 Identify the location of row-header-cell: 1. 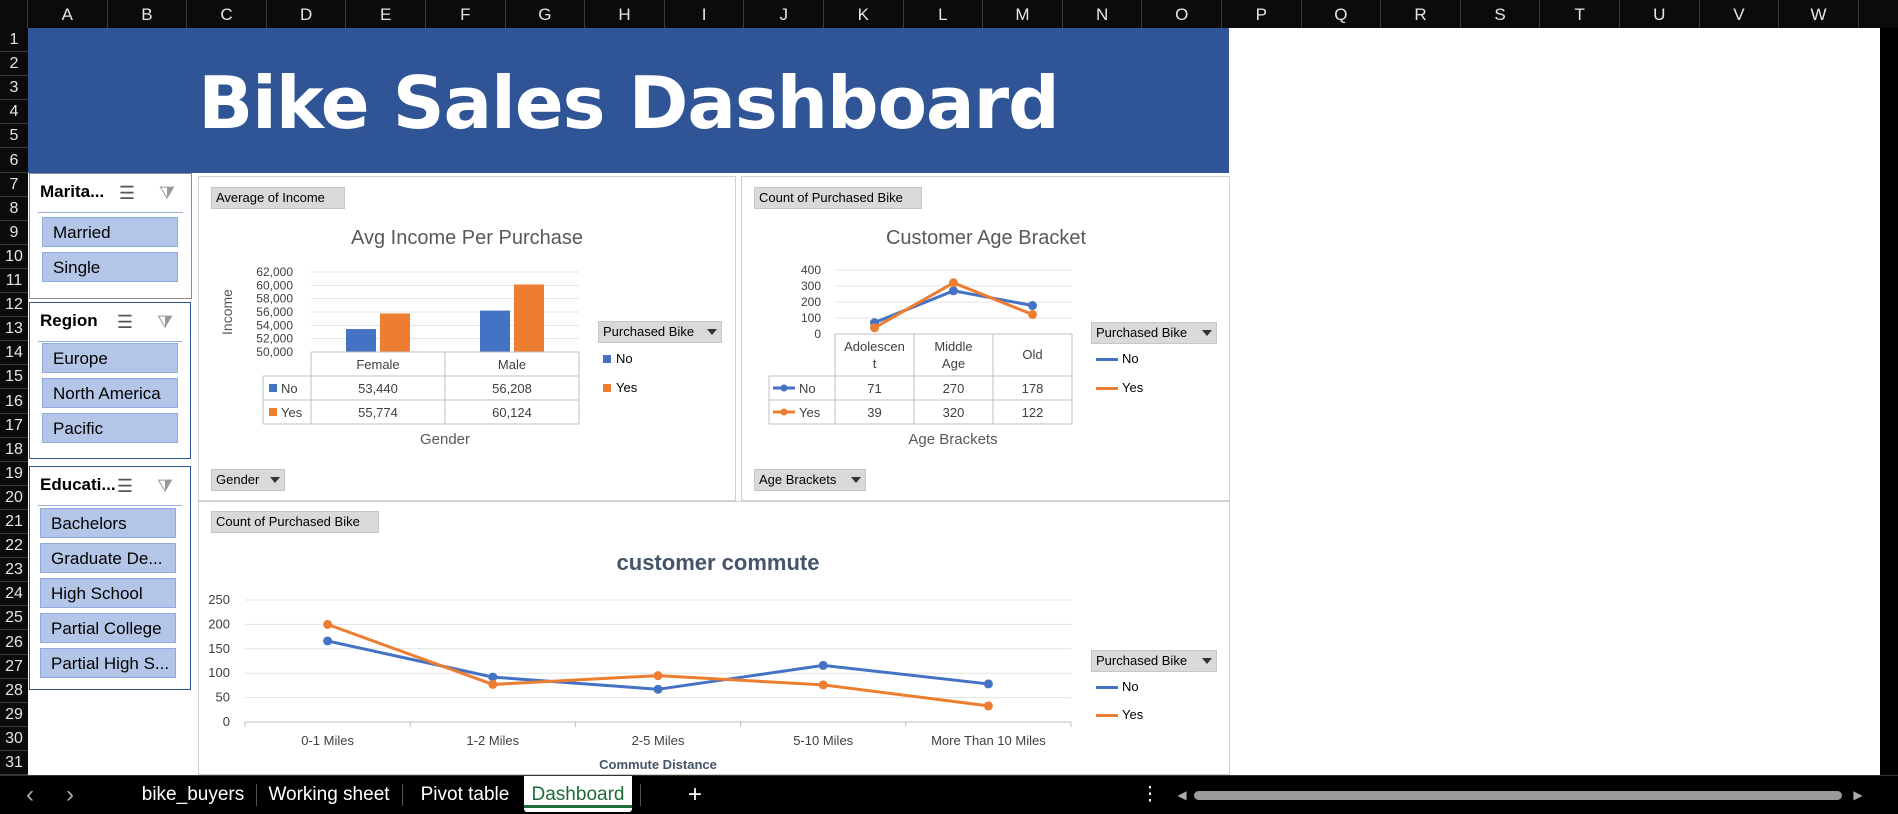
(14, 40).